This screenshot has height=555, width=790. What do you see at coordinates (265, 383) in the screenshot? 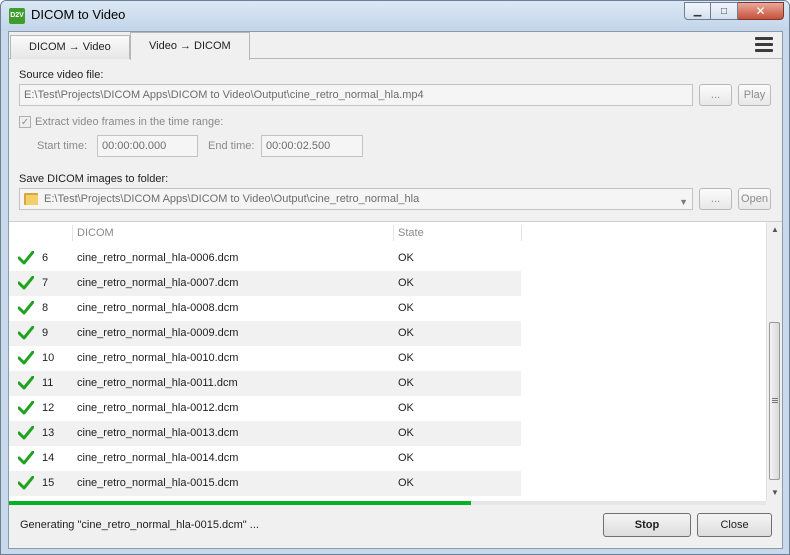
I see `table-row: 11 cine_retro_normal_hla-0011.dcm OK` at bounding box center [265, 383].